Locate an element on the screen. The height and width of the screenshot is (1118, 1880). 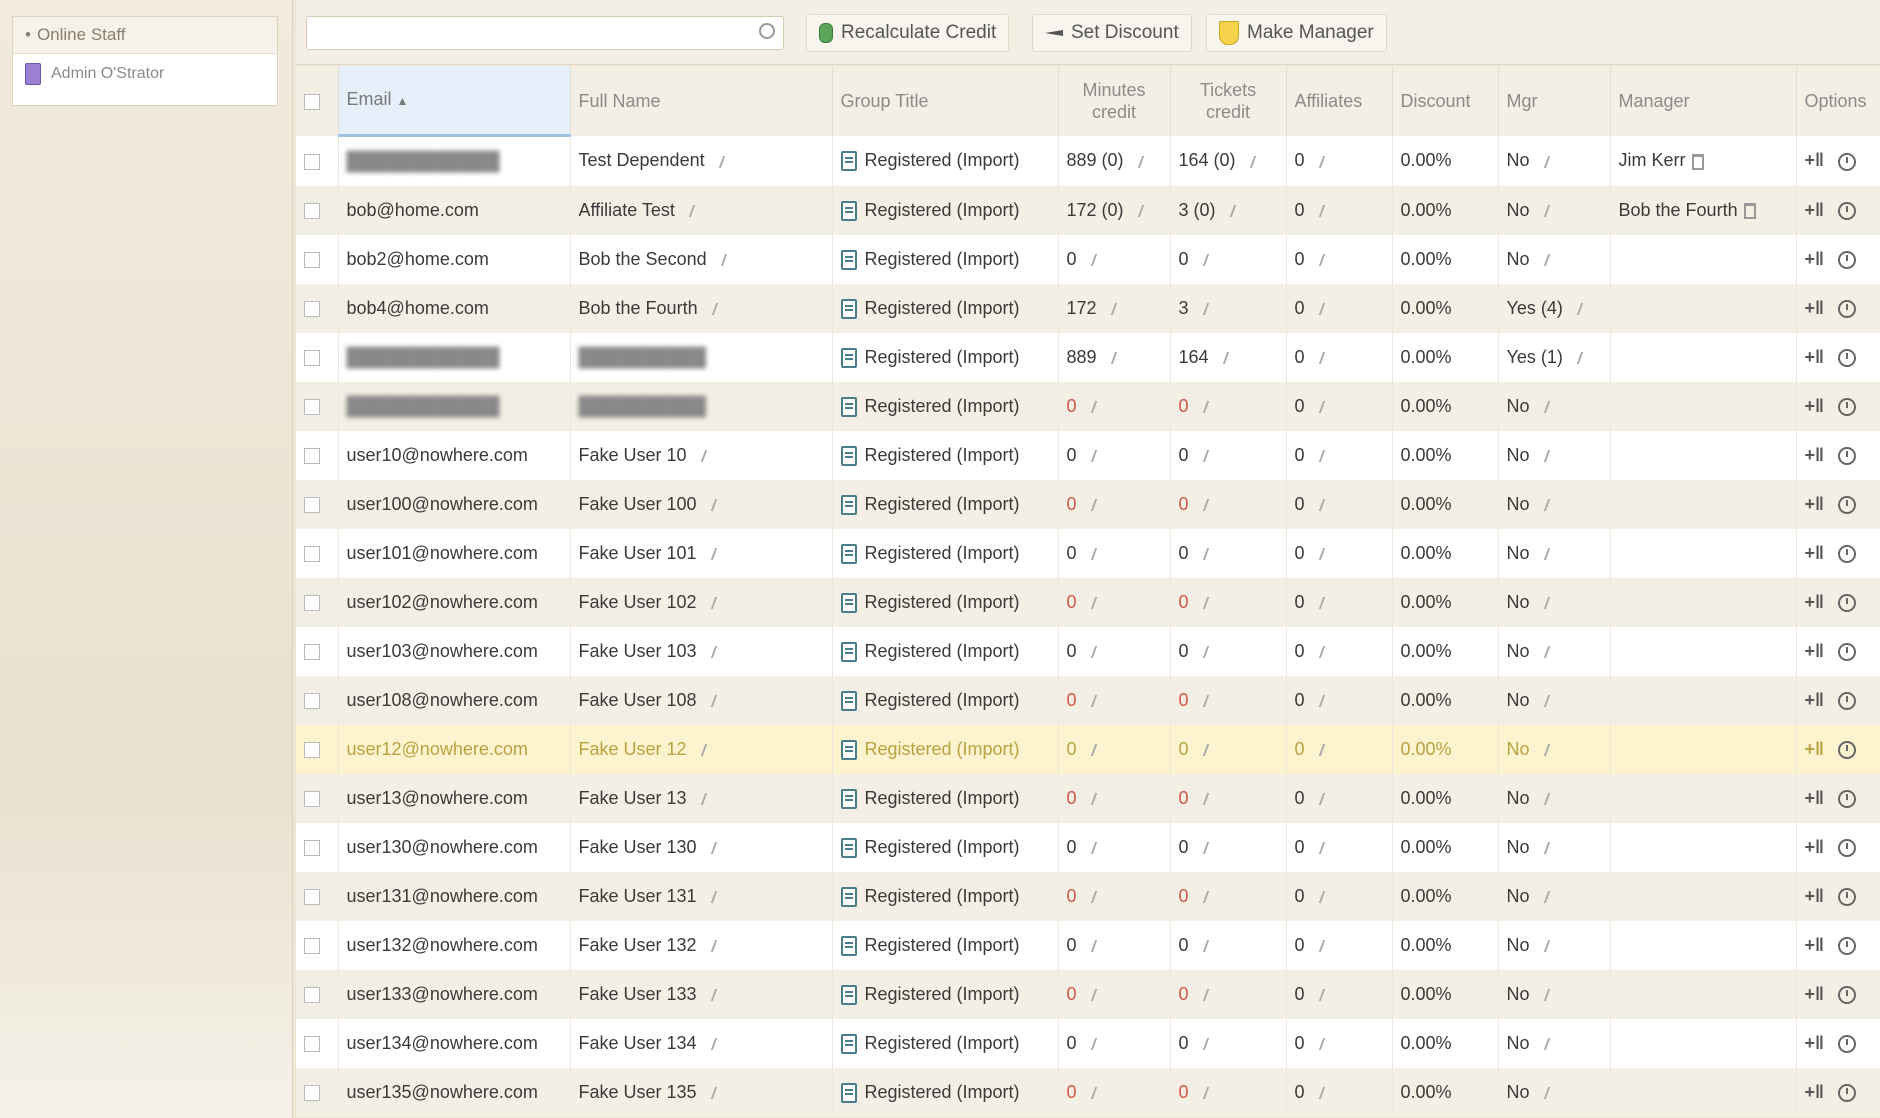
minutes-credit-cell: 889 (0) is located at coordinates (1114, 160).